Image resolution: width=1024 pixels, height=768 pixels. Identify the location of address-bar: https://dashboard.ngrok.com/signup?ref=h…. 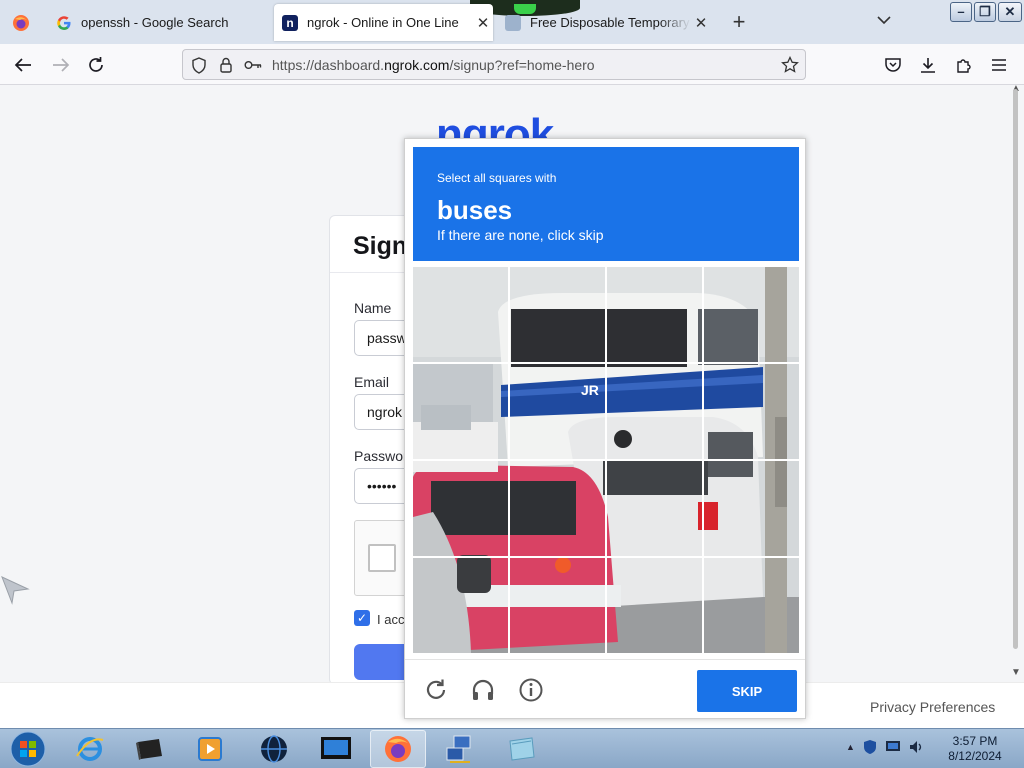
(494, 64).